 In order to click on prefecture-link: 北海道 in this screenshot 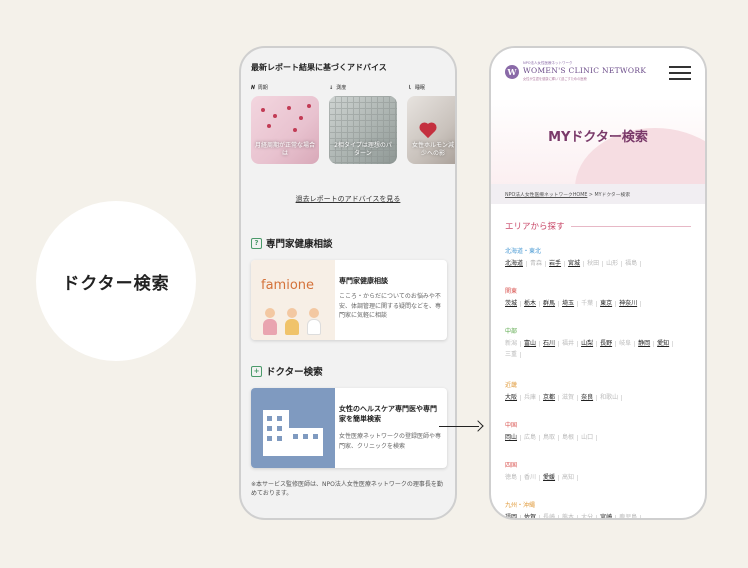, I will do `click(516, 264)`.